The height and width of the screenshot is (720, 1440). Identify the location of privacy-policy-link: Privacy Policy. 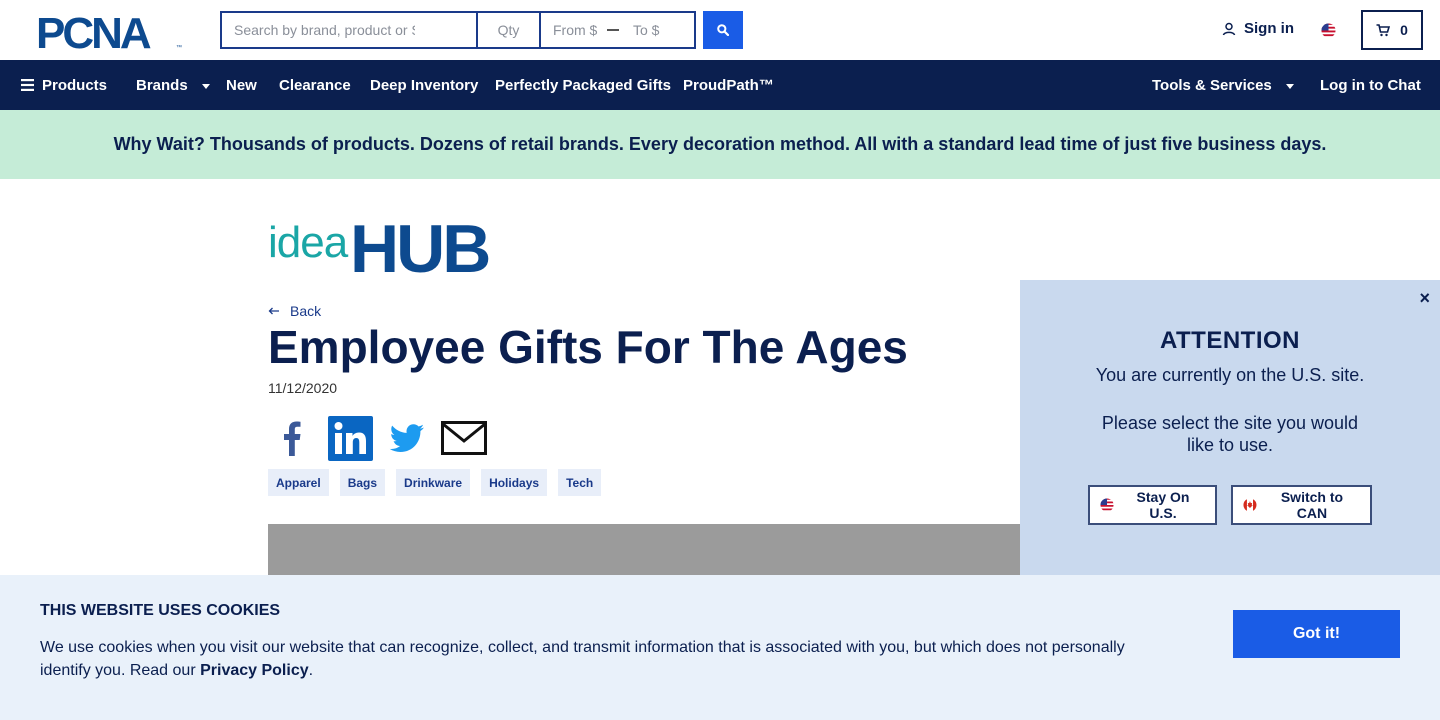
(254, 670).